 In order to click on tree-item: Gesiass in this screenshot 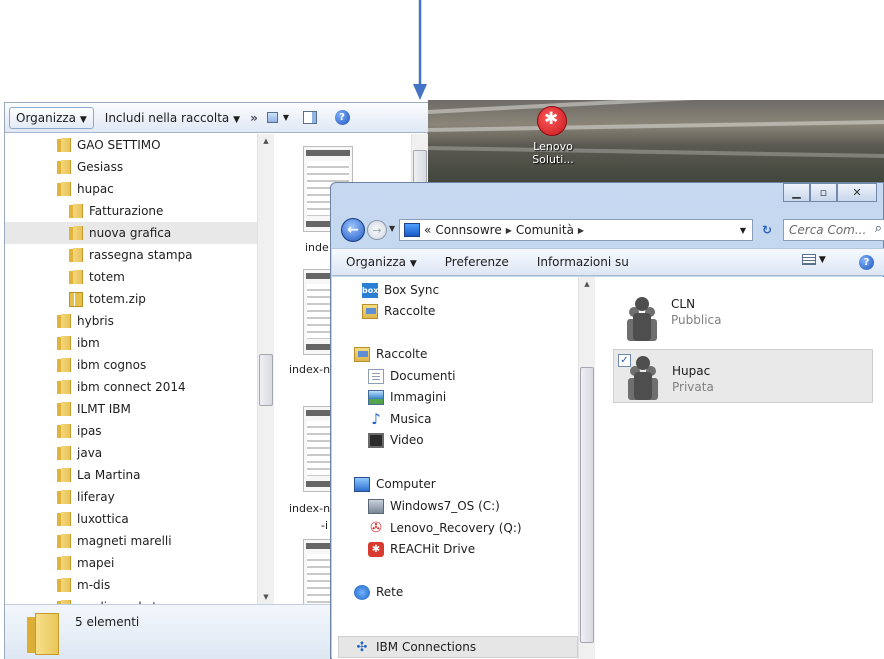, I will do `click(132, 167)`.